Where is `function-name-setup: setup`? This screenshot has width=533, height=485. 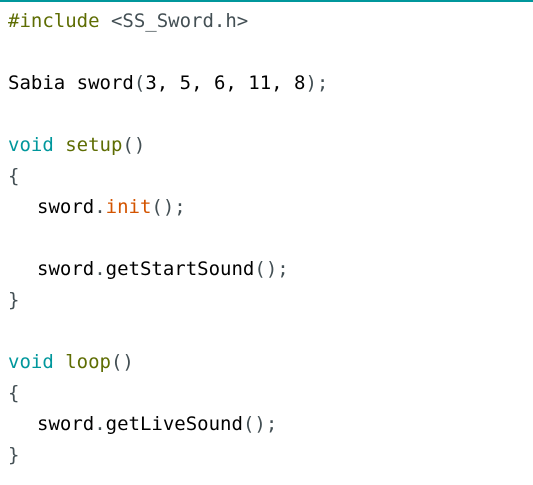
function-name-setup: setup is located at coordinates (94, 145).